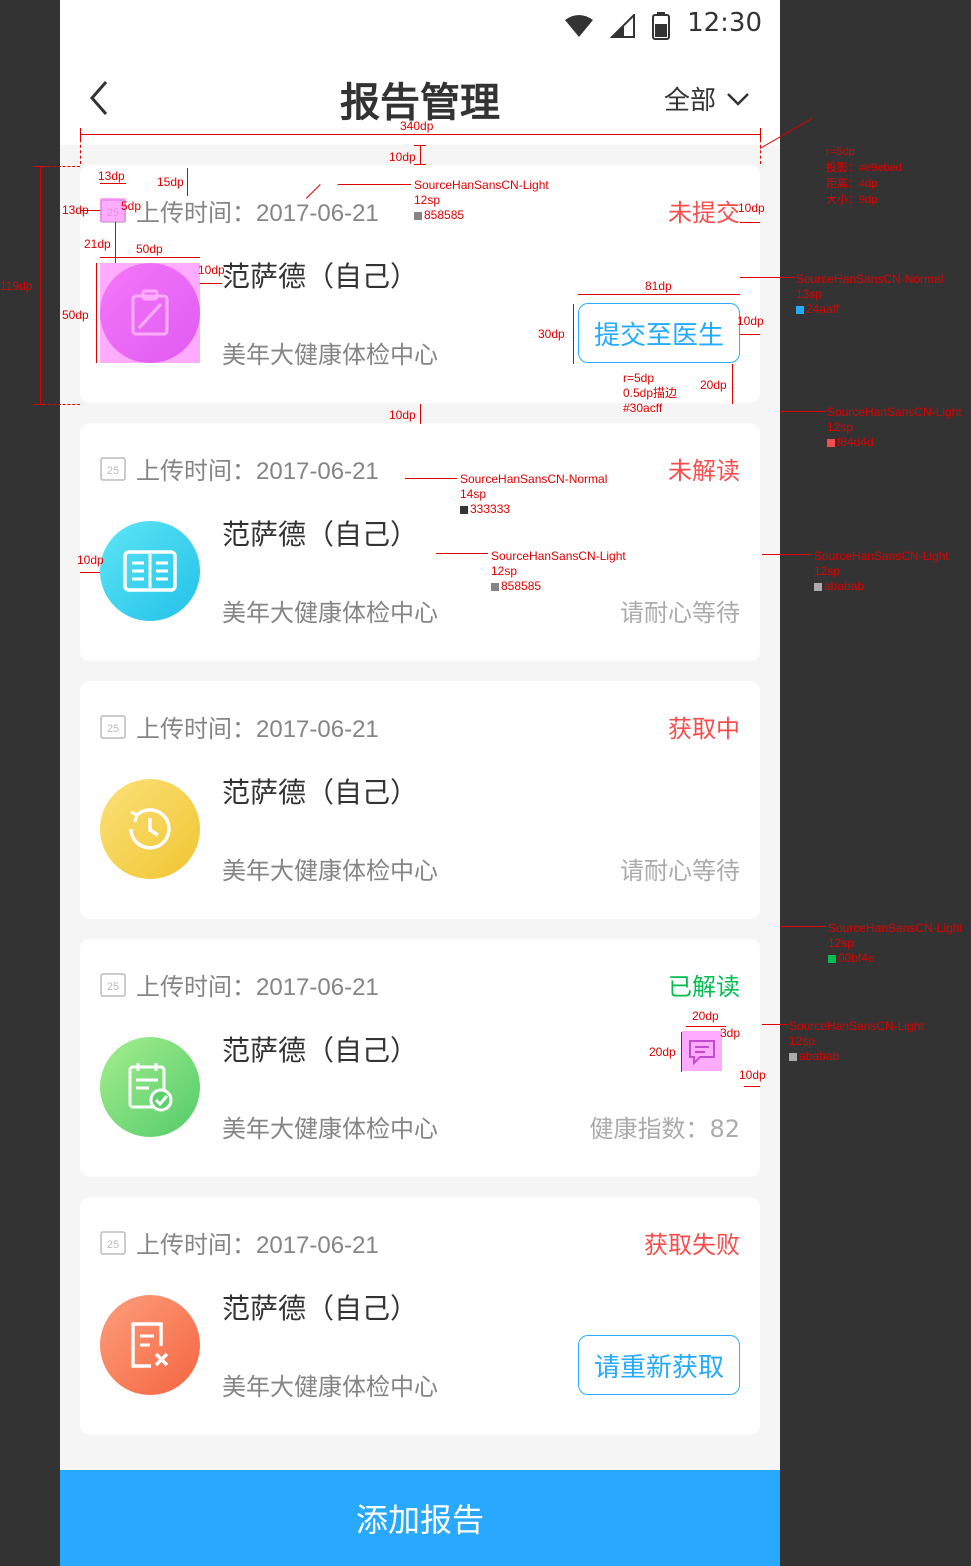  What do you see at coordinates (870, 279) in the screenshot?
I see `ann-btn-font-name: SourceHanSansCN-Normal` at bounding box center [870, 279].